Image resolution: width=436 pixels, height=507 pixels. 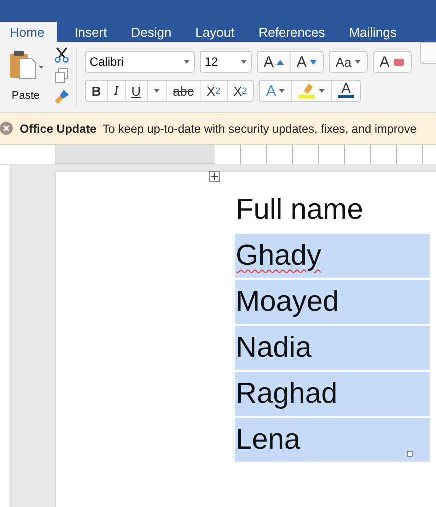 I want to click on ribbon-tab: Insert, so click(x=91, y=32).